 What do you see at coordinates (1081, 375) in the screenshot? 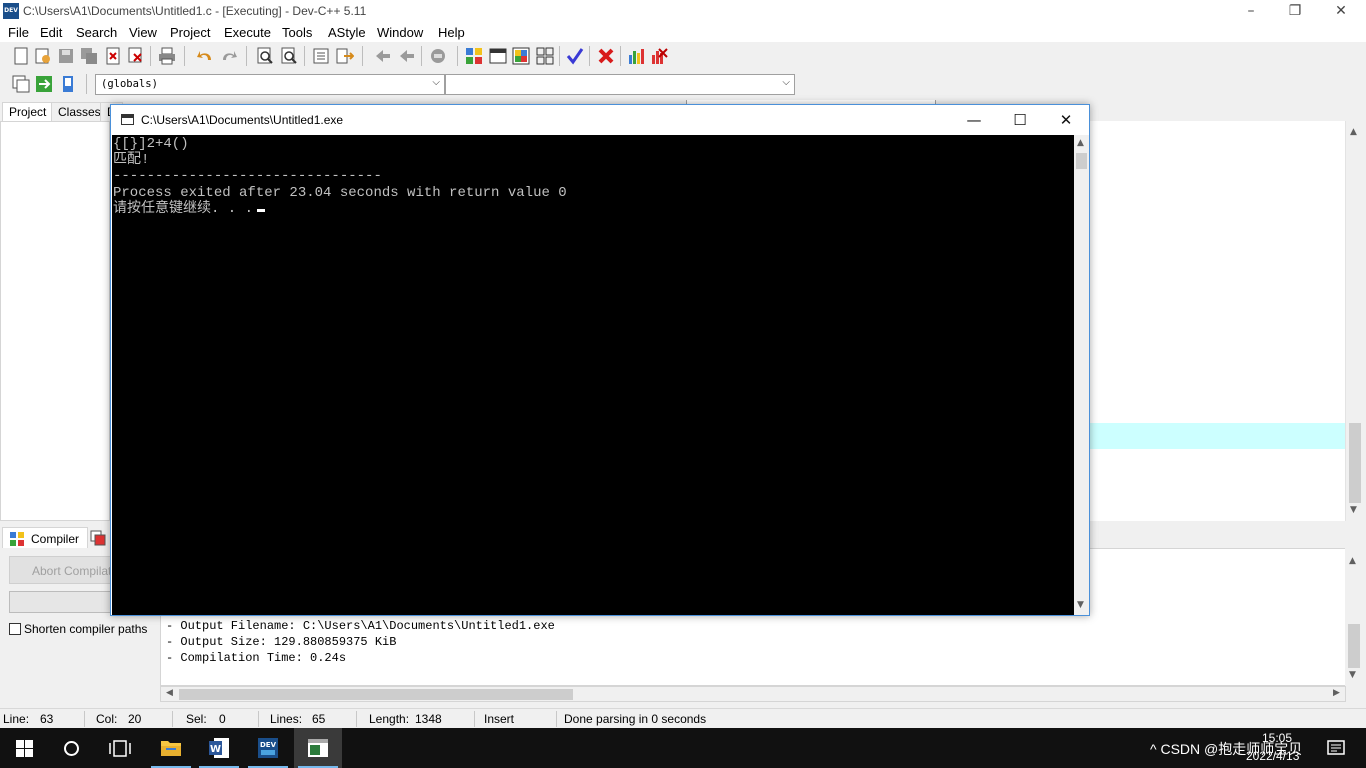
I see `console-scrollbar: ▲ ▼` at bounding box center [1081, 375].